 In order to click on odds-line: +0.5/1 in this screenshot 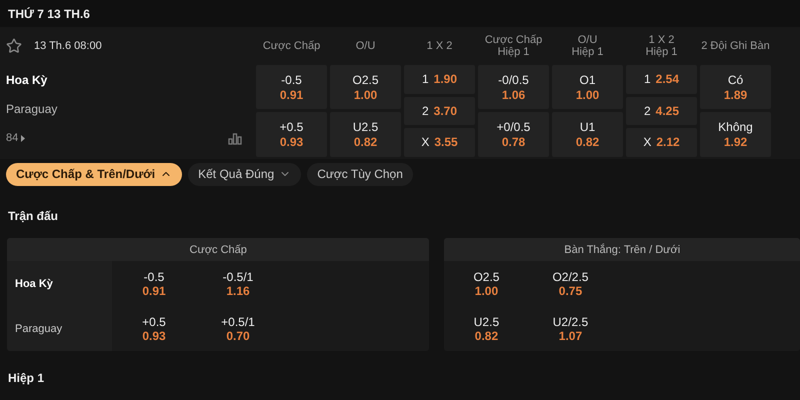, I will do `click(238, 321)`.